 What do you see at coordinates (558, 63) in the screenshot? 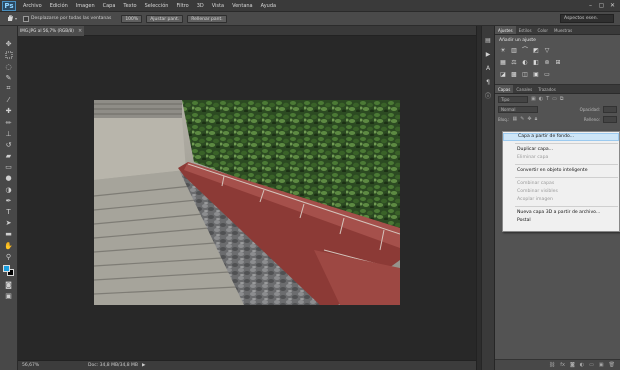
I see `channel-mixer-icon: ⊞` at bounding box center [558, 63].